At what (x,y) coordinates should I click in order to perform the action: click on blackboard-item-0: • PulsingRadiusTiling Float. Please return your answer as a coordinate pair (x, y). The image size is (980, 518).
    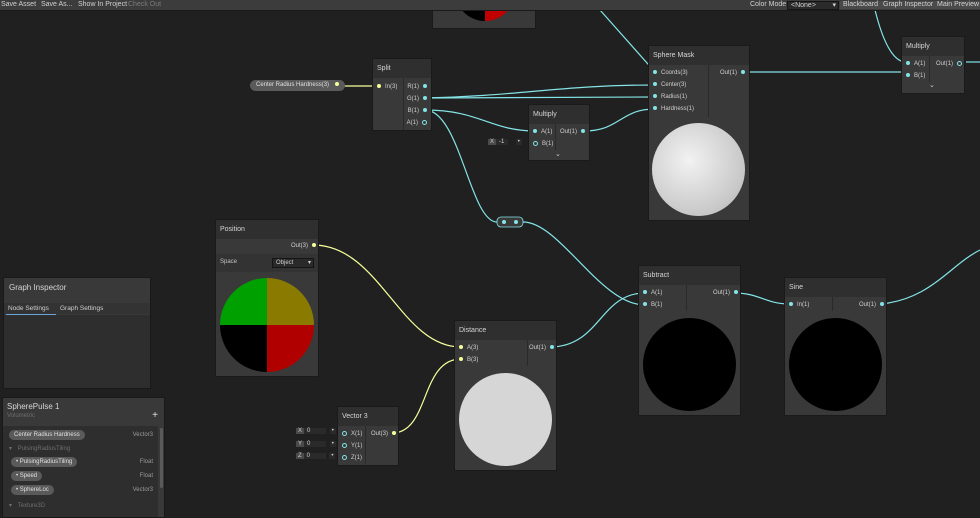
    Looking at the image, I should click on (82, 462).